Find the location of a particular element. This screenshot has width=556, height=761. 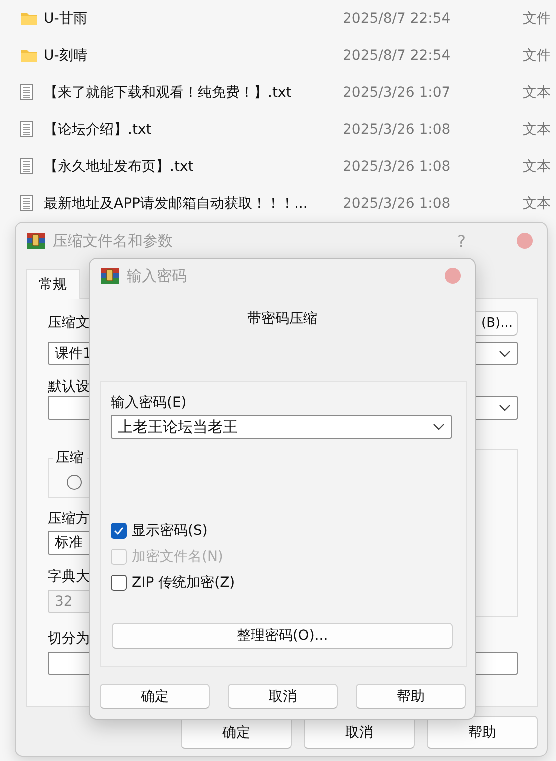

field-label: 压缩方 is located at coordinates (69, 519).